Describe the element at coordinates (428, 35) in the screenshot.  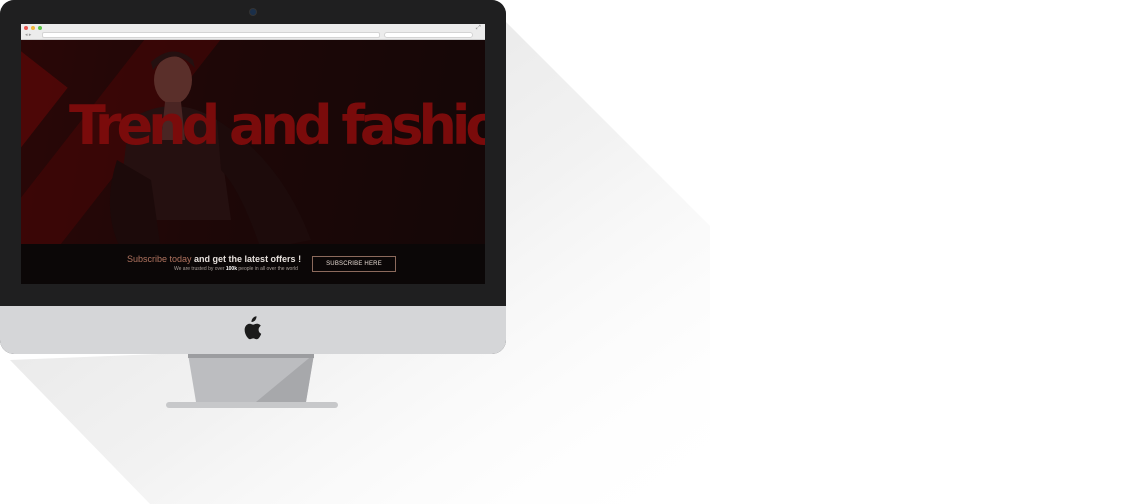
I see `browser-search-field` at that location.